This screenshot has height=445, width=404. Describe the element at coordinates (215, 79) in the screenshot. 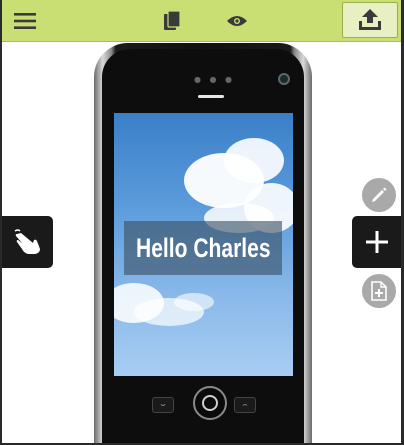

I see `speaker-dots: ● ● ●` at that location.